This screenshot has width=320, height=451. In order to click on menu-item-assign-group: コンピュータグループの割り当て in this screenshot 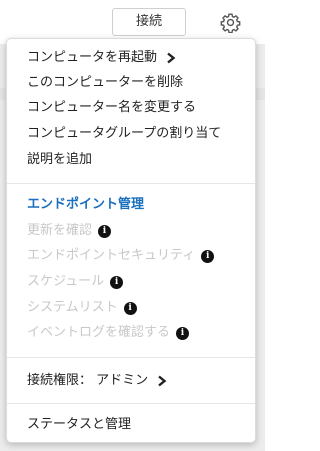, I will do `click(124, 134)`.